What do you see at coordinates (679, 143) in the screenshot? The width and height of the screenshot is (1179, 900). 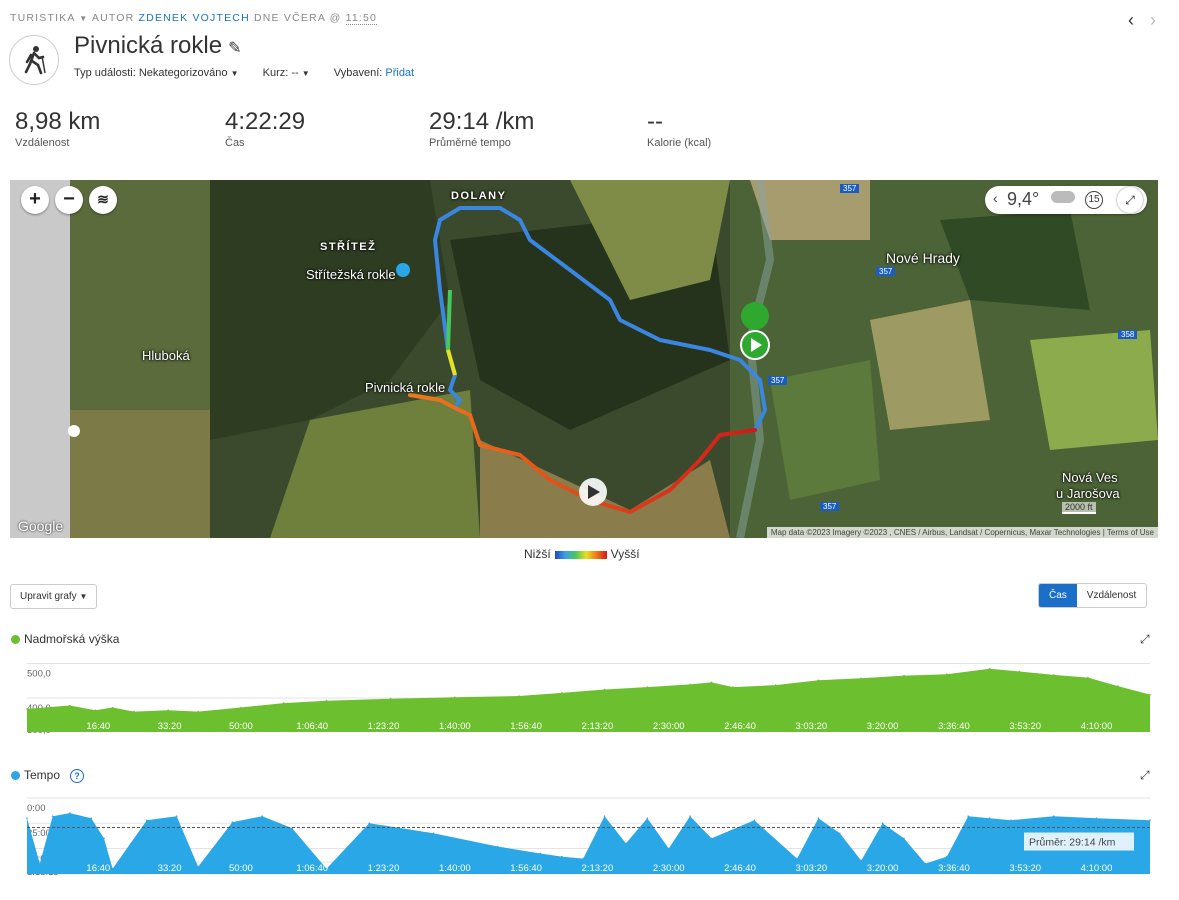 I see `stat-label: Kalorie (kcal)` at bounding box center [679, 143].